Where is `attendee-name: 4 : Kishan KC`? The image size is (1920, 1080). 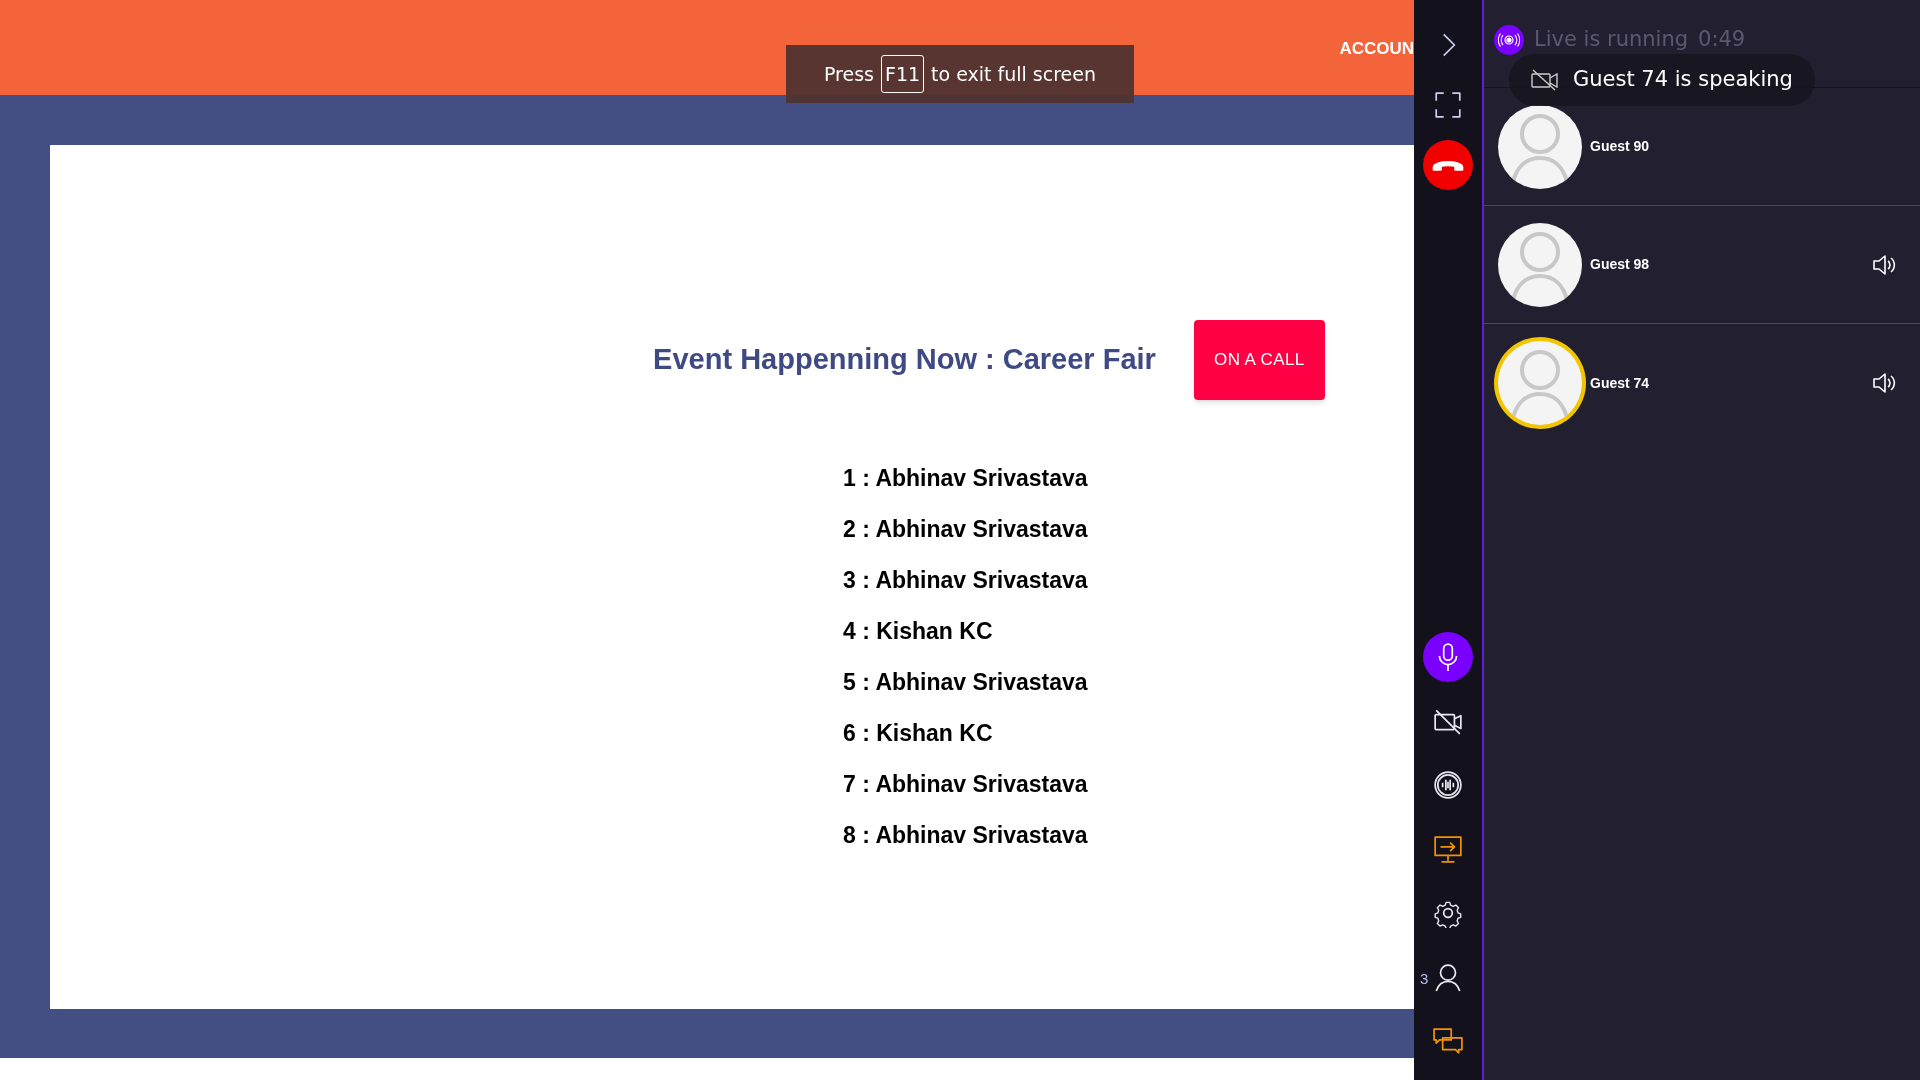 attendee-name: 4 : Kishan KC is located at coordinates (918, 631).